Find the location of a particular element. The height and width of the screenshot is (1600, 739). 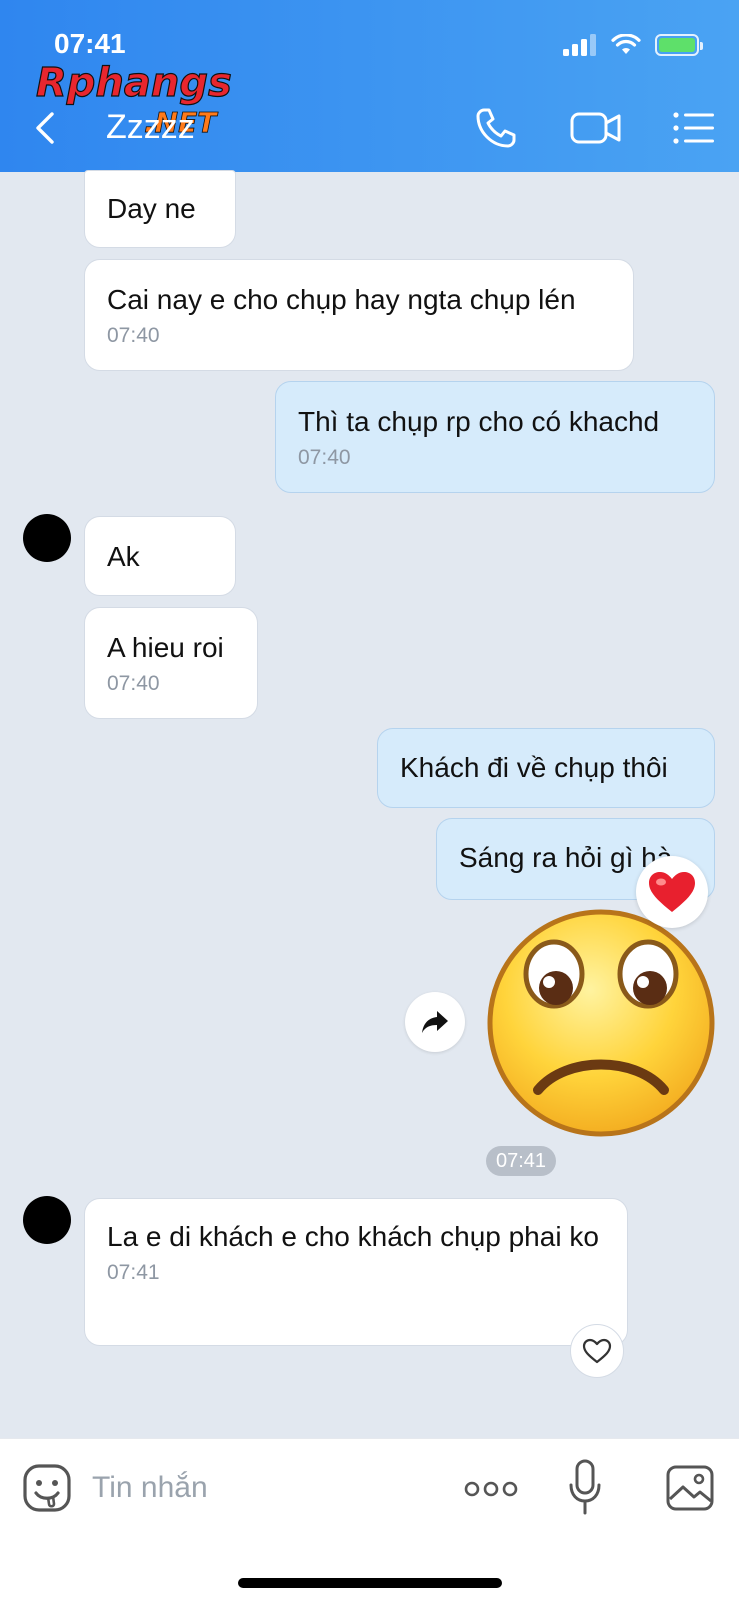

message-text: Cai nay e cho chụp hay ngta chụp lén is located at coordinates (341, 299).